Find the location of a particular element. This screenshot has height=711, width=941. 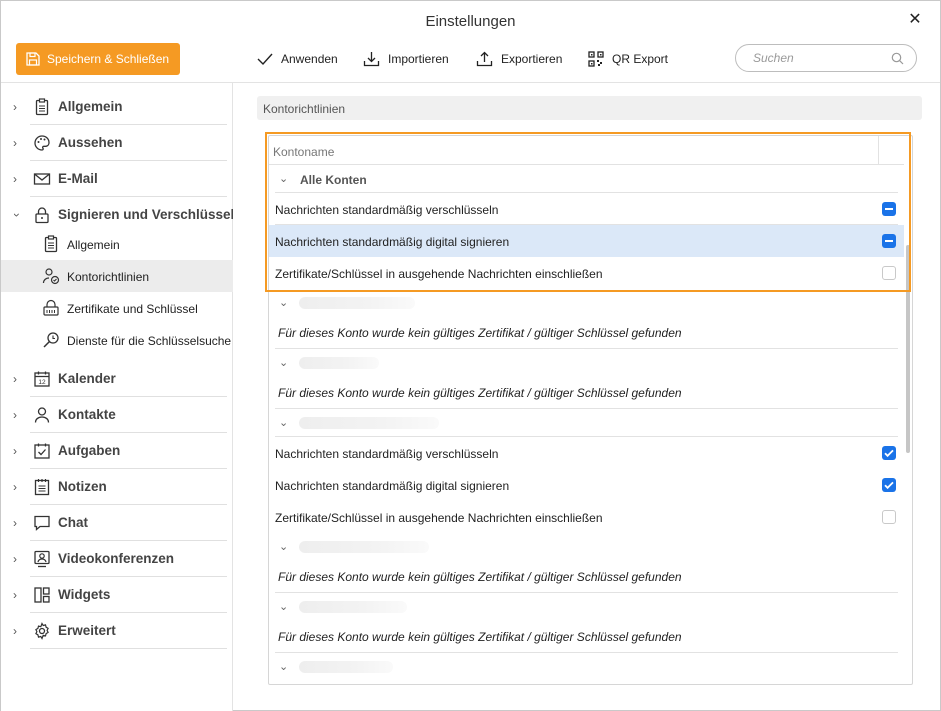

export-button: Exportieren is located at coordinates (519, 59).